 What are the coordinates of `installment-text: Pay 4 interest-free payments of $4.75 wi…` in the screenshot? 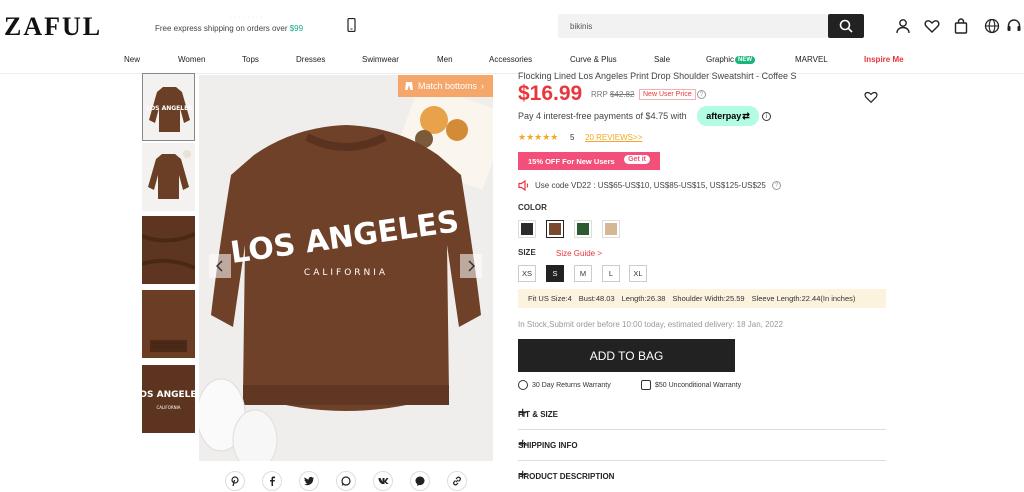 It's located at (602, 116).